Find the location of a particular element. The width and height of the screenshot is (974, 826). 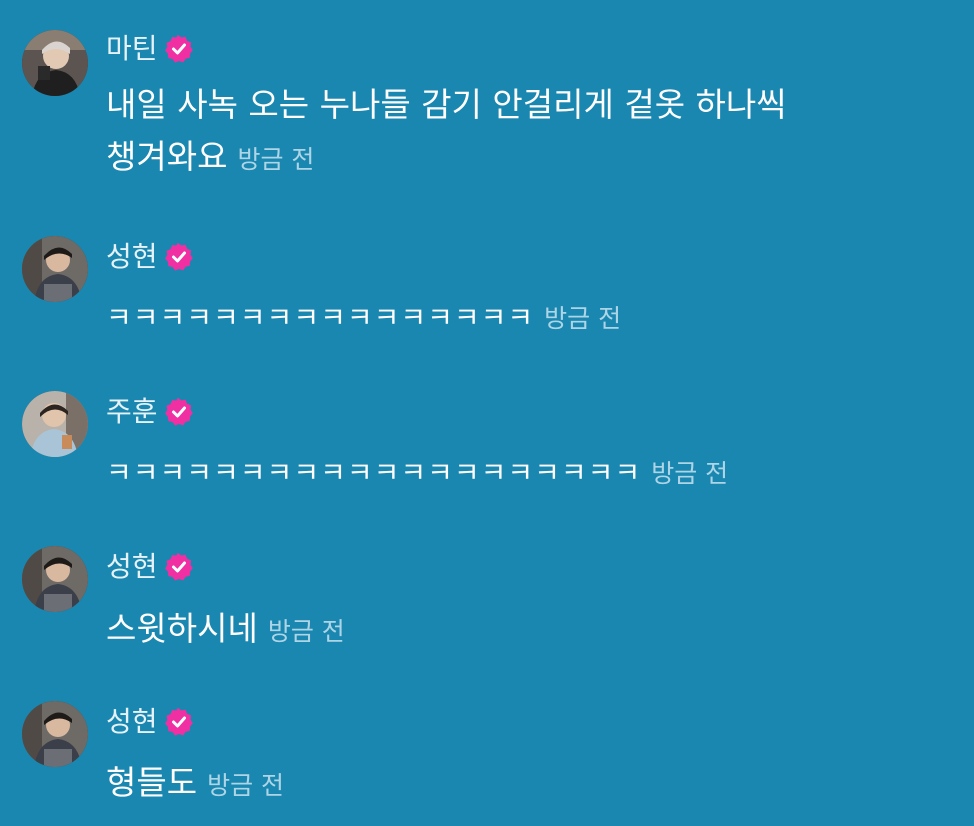

message-text: ㅋㅋㅋㅋㅋㅋㅋㅋㅋㅋㅋㅋㅋㅋㅋㅋ 방금 전 is located at coordinates (533, 318).